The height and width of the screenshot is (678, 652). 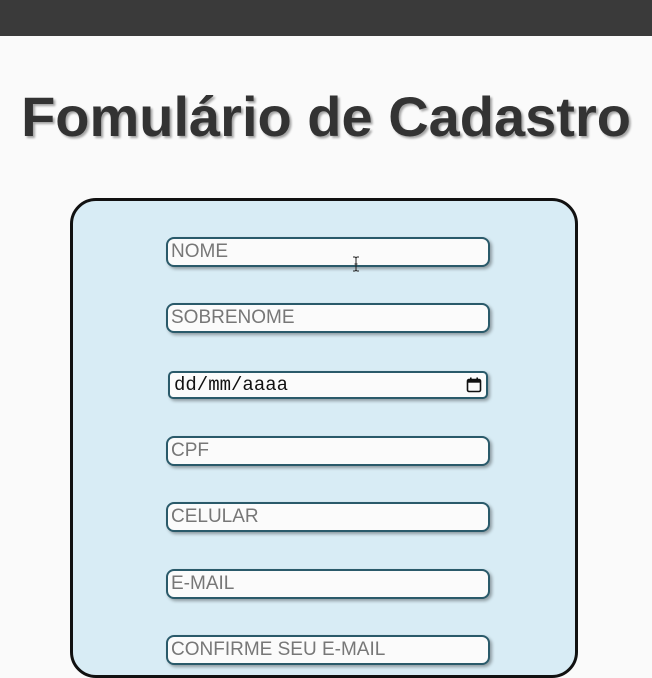 I want to click on browser-top-bar, so click(x=326, y=18).